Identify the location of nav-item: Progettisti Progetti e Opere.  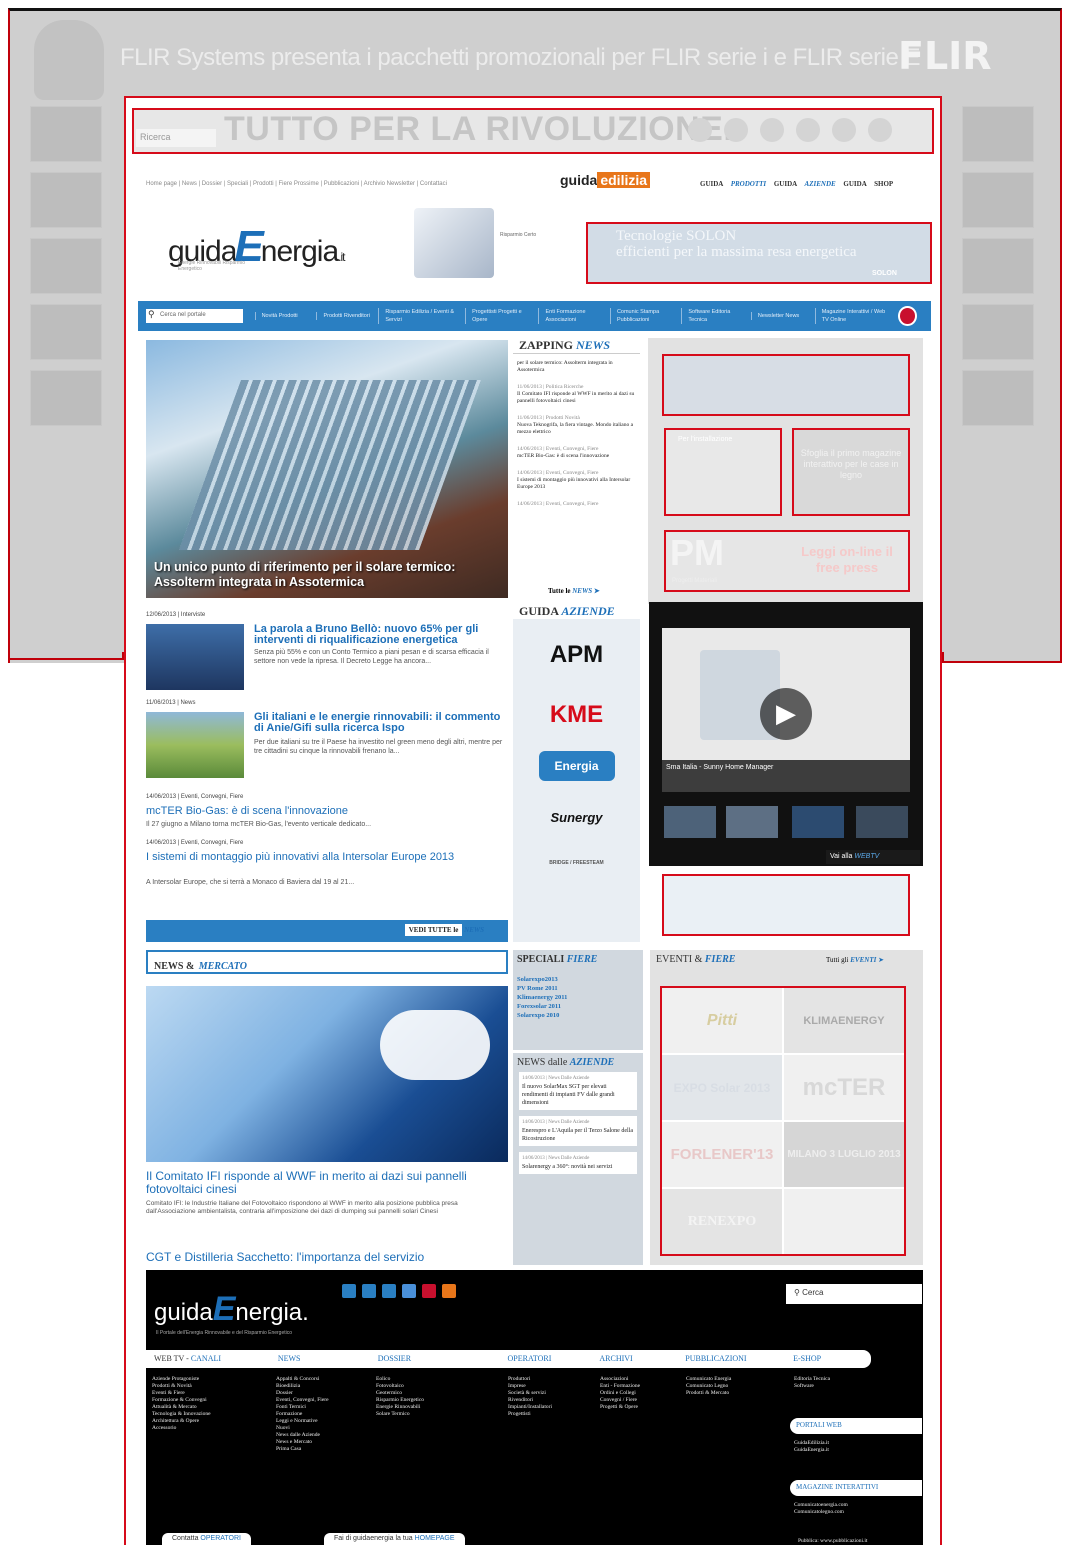
(501, 316).